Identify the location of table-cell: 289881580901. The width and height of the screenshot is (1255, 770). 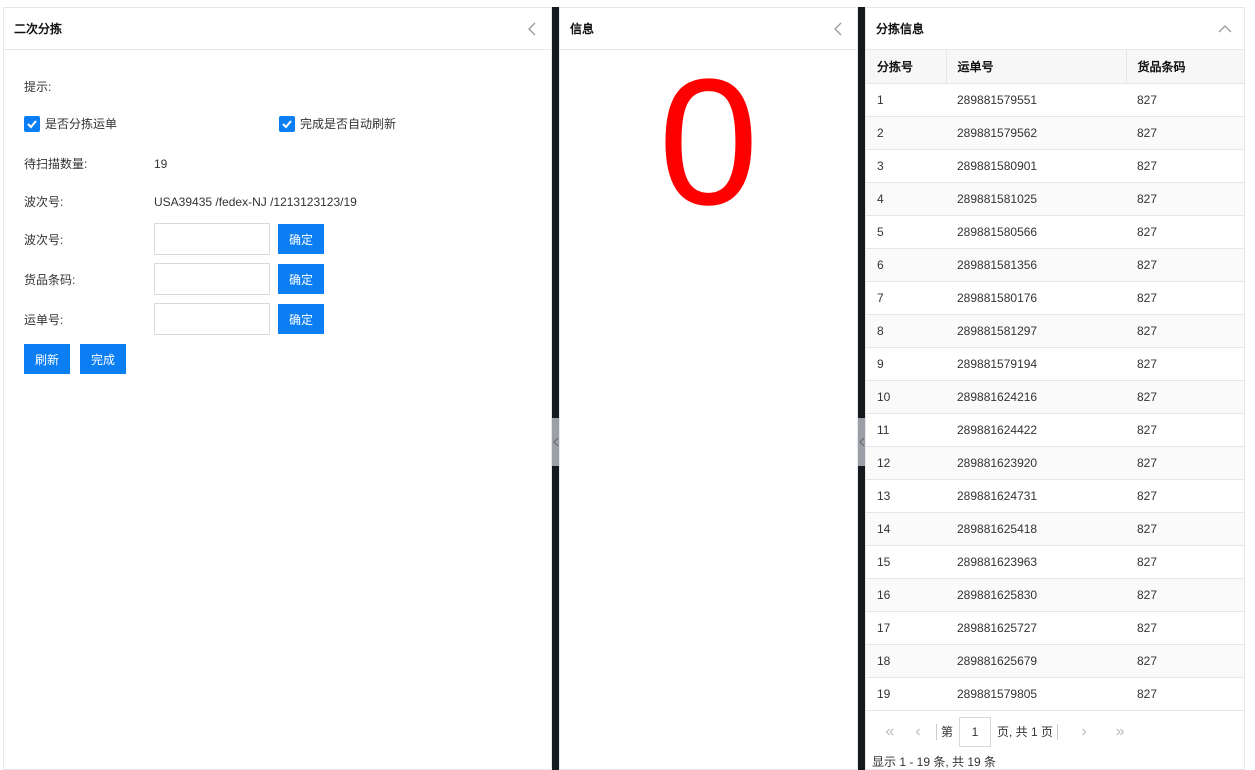
(1036, 166).